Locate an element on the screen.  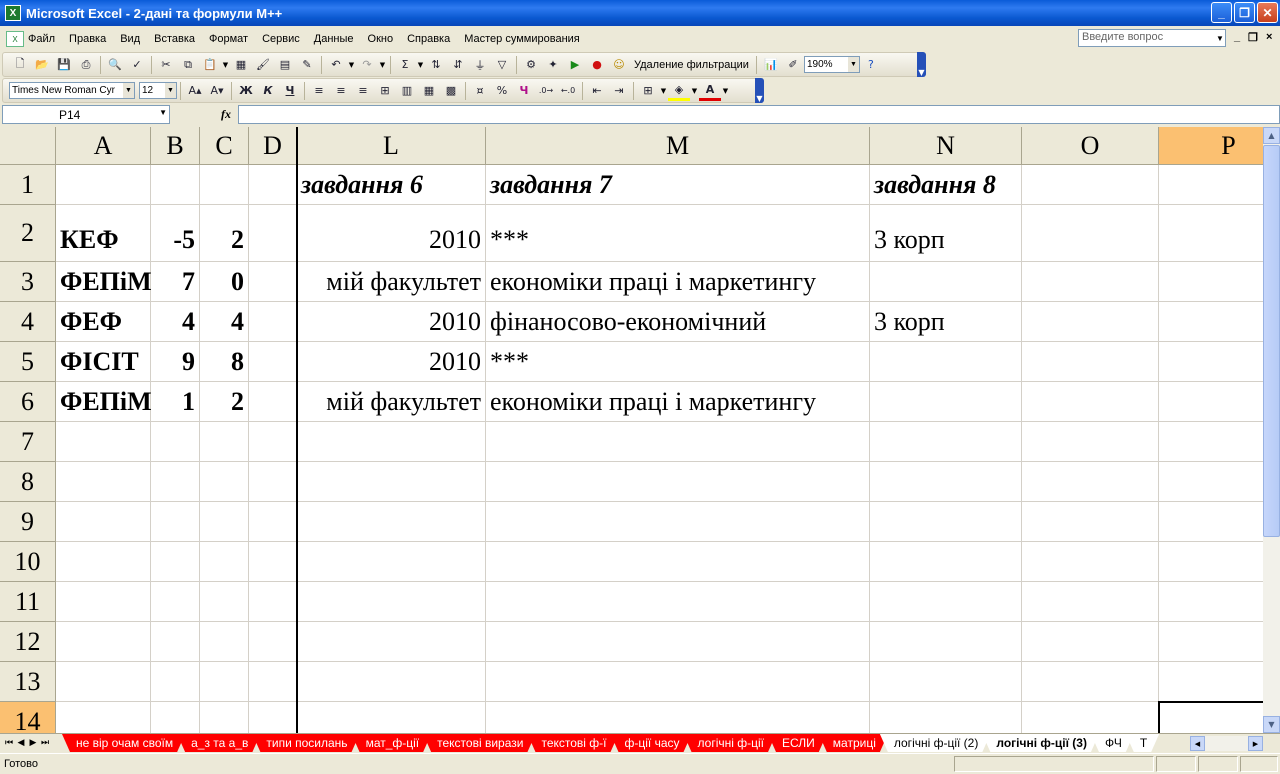
cell-n5 is located at coordinates (946, 362).